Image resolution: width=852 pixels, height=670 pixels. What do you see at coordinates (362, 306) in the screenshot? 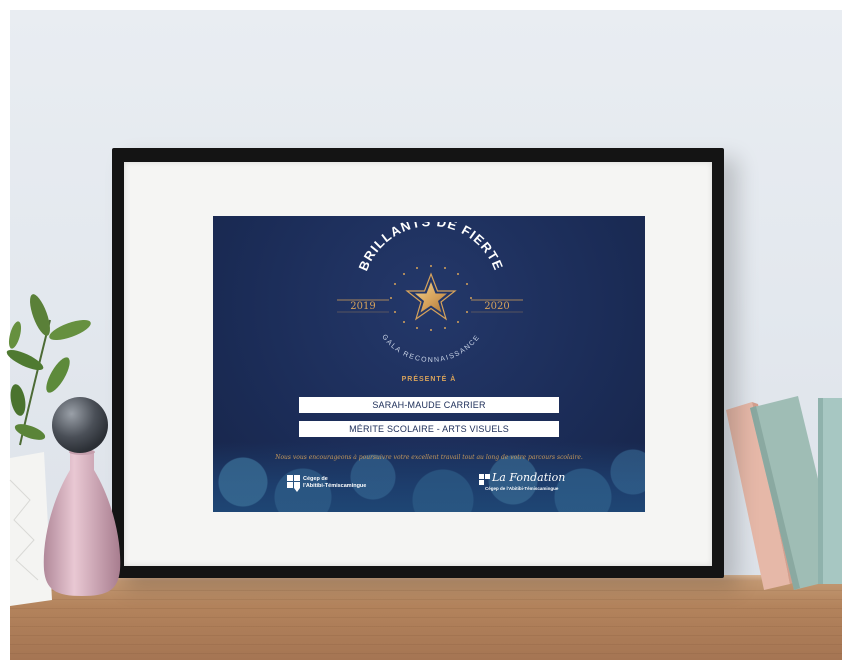
I see `year-left: 2019` at bounding box center [362, 306].